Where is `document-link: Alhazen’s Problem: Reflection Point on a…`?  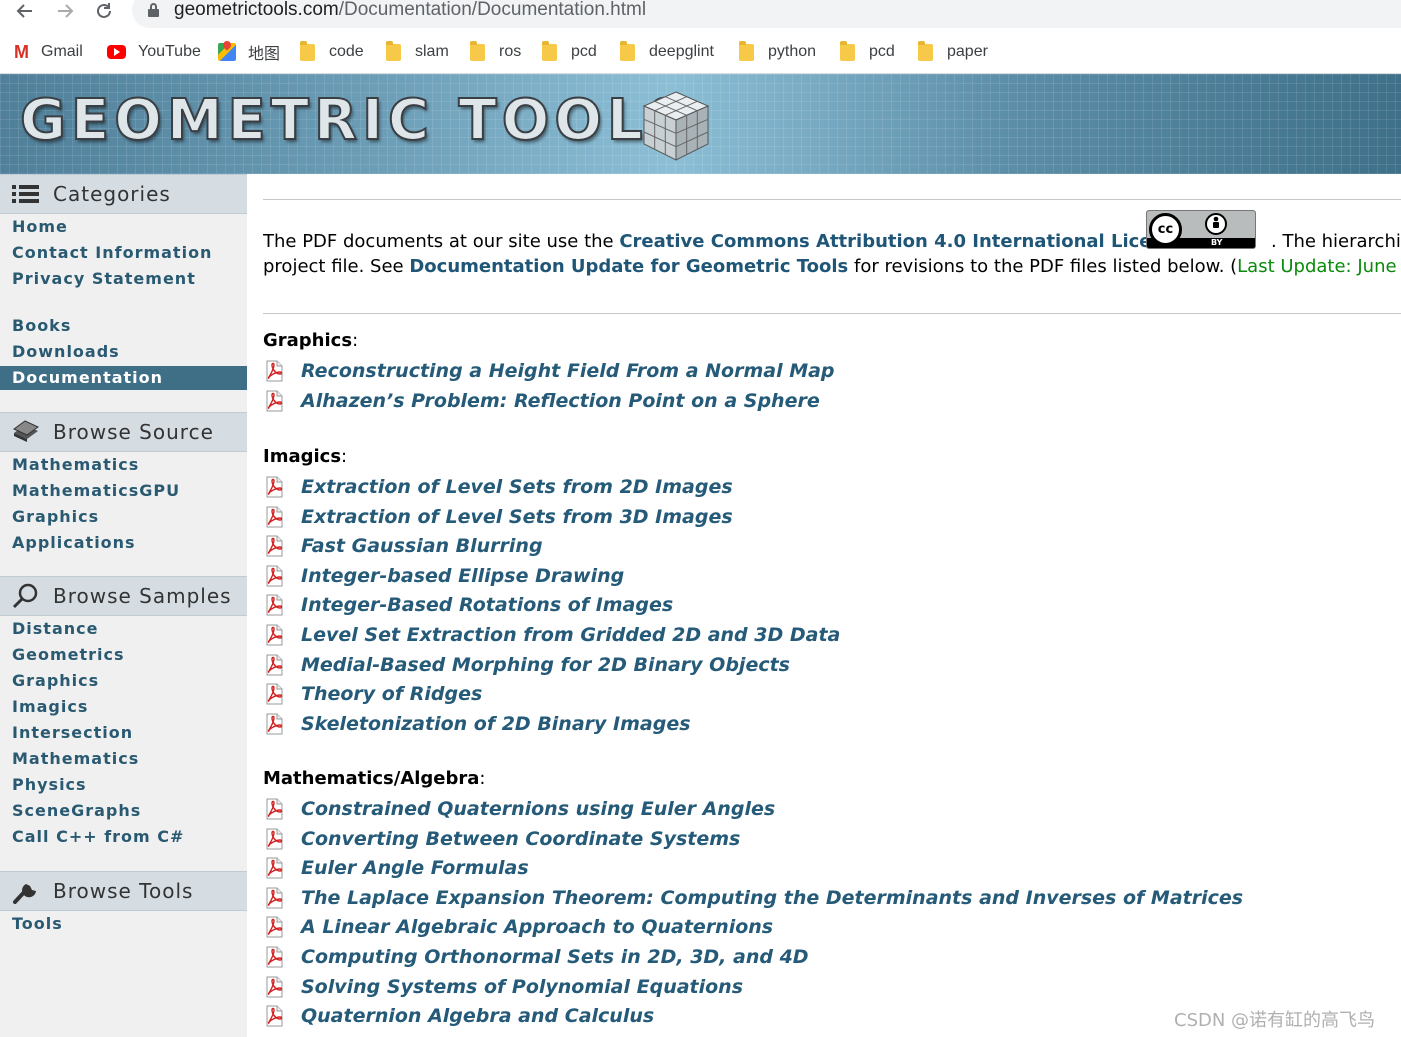 document-link: Alhazen’s Problem: Reflection Point on a… is located at coordinates (560, 401).